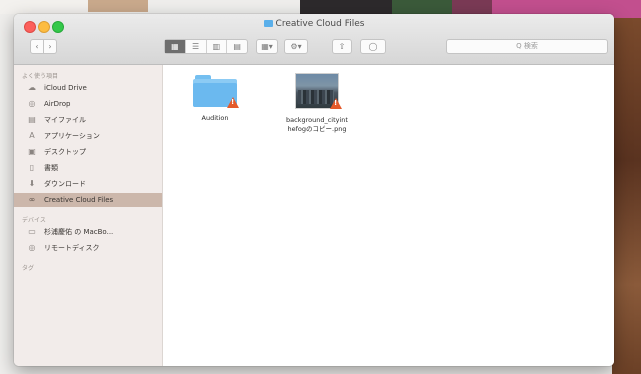  What do you see at coordinates (32, 151) in the screenshot?
I see `desktop-icon: ▣` at bounding box center [32, 151].